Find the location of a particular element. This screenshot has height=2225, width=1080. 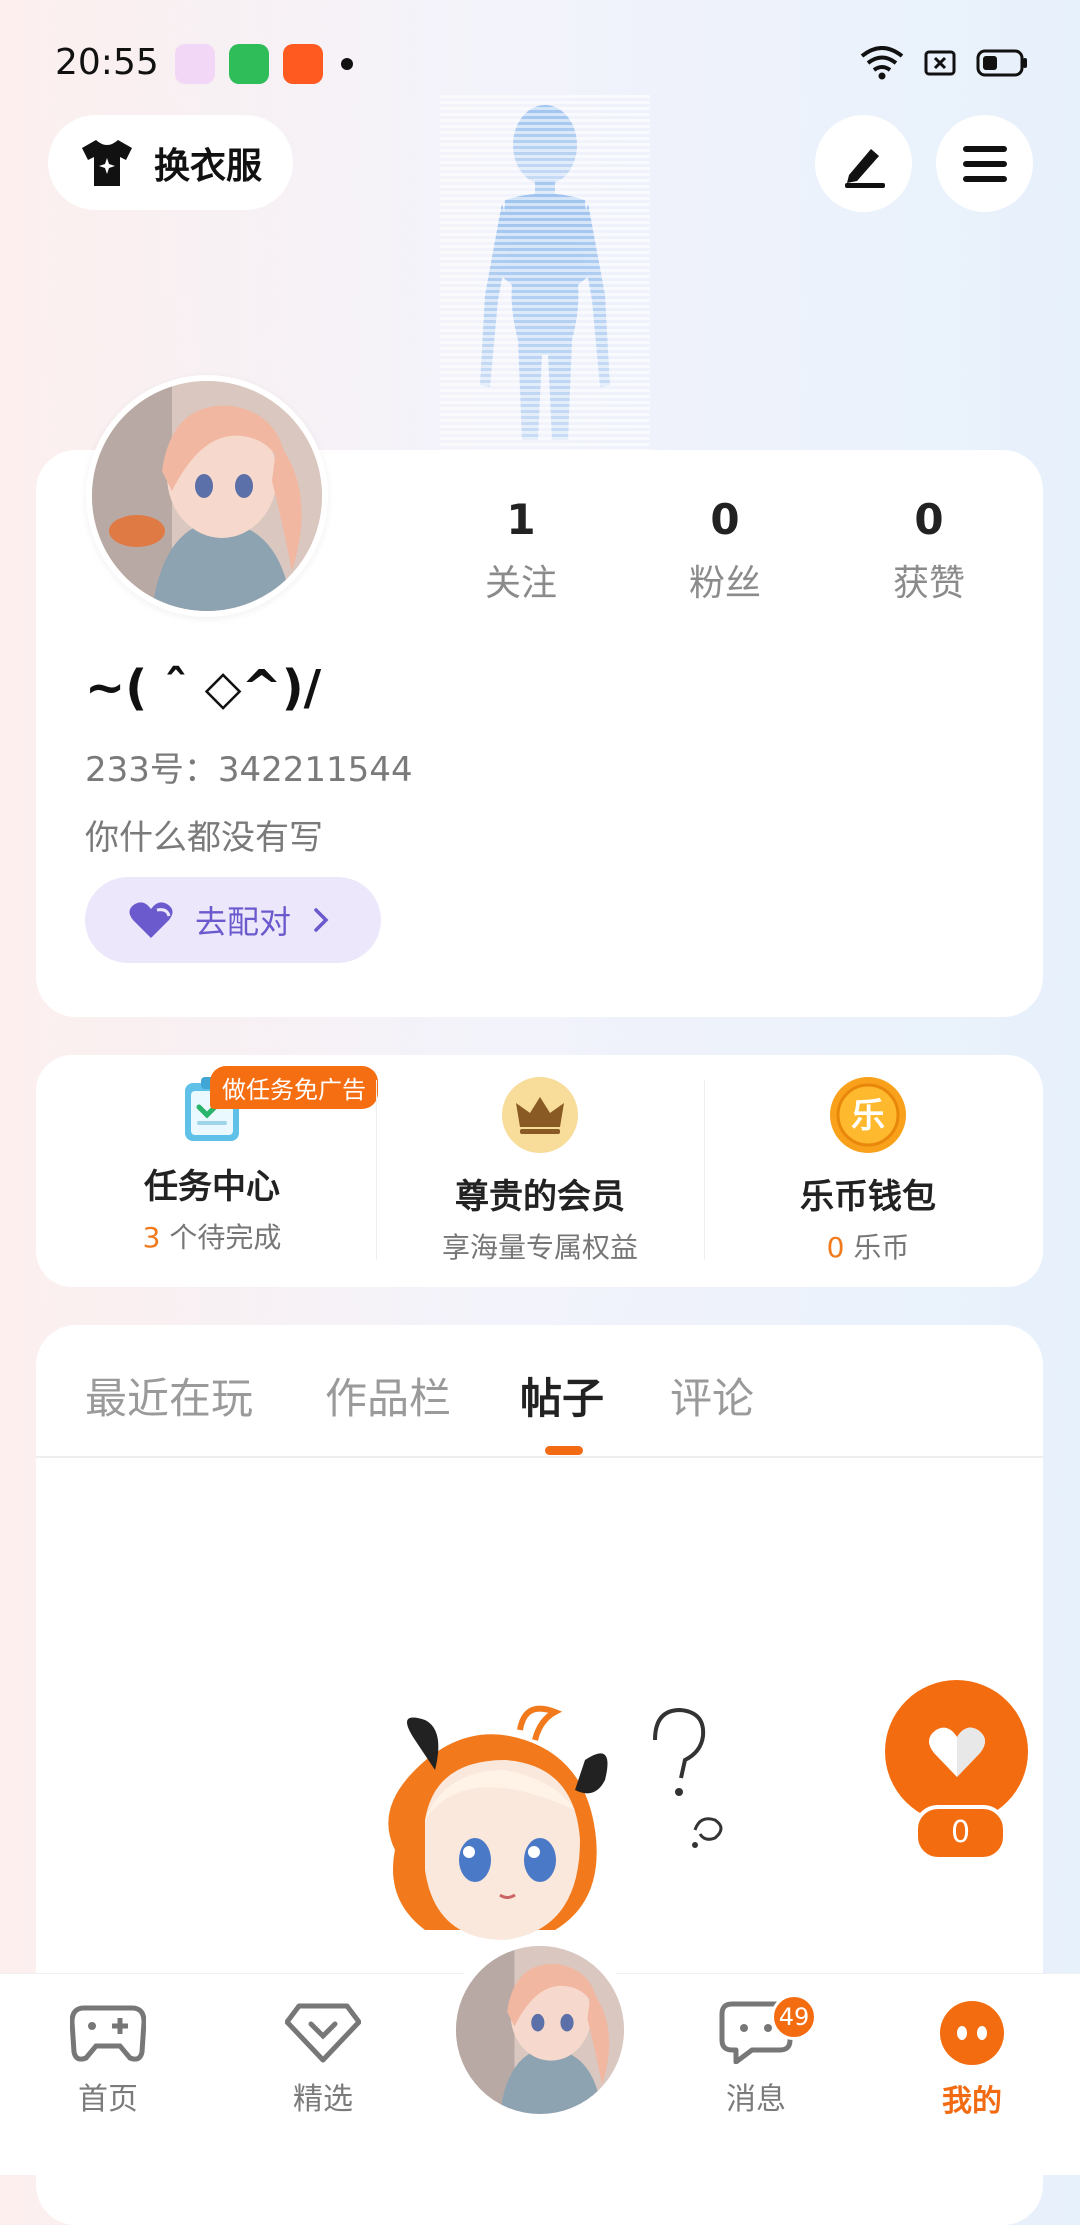

coin-icon: 乐 is located at coordinates (868, 1115).